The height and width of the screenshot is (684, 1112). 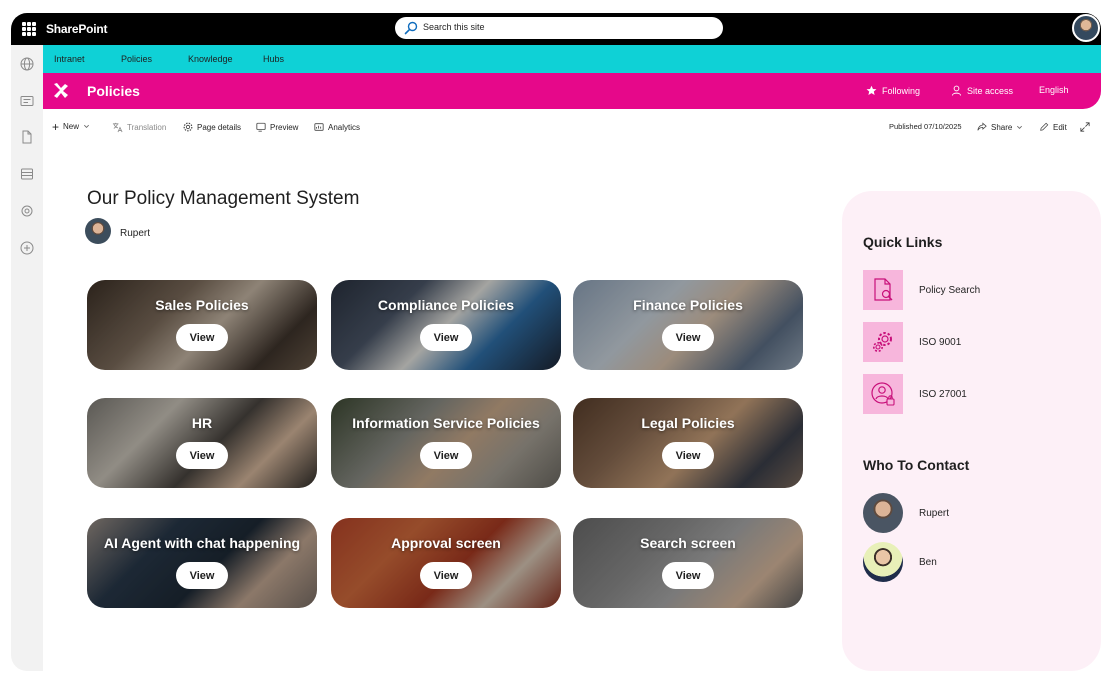 What do you see at coordinates (188, 127) in the screenshot?
I see `gear-icon` at bounding box center [188, 127].